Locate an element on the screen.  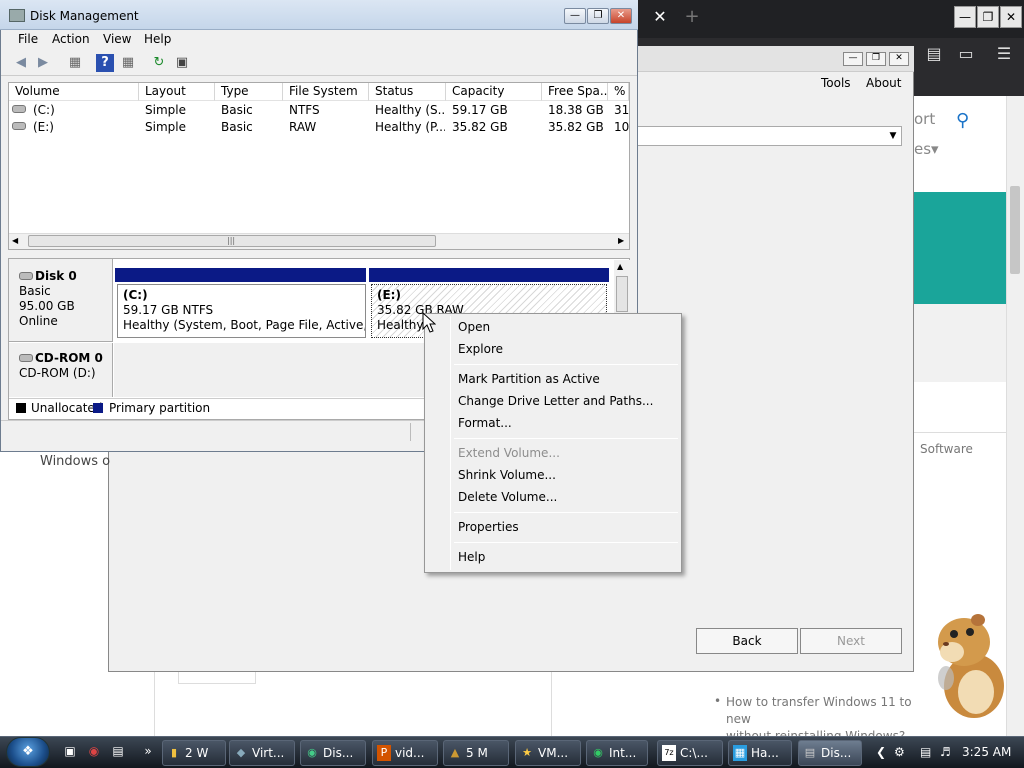
refresh-icon: ↻ is located at coordinates (159, 63).